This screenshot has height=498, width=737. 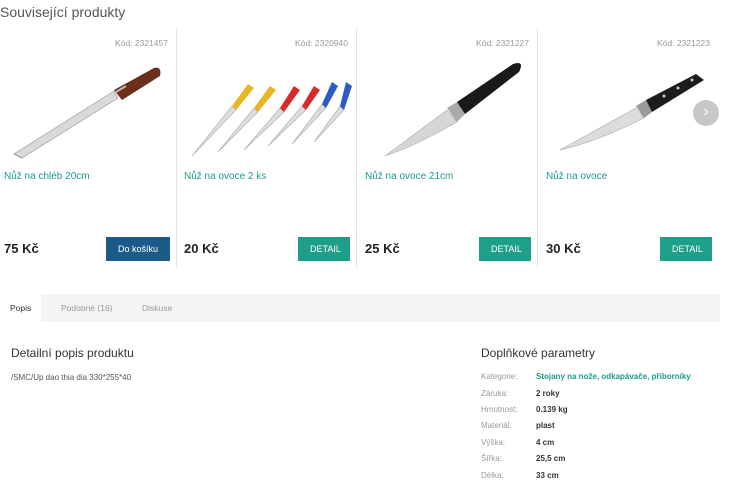 What do you see at coordinates (547, 475) in the screenshot?
I see `param-value: 33 cm` at bounding box center [547, 475].